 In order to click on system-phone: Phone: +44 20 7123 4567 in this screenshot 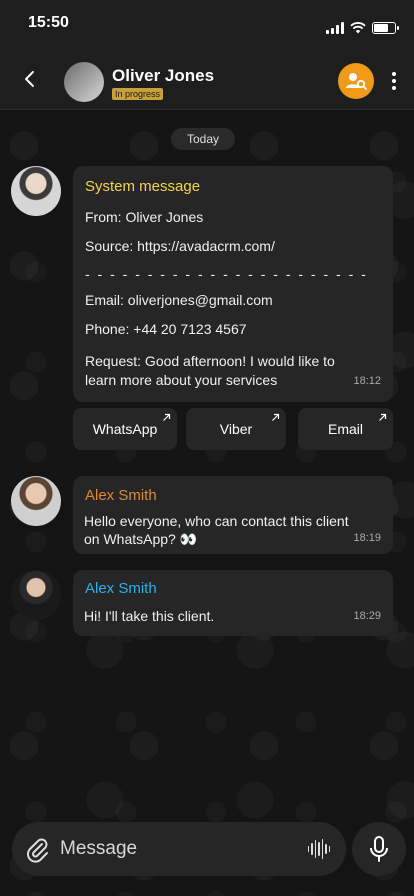, I will do `click(166, 329)`.